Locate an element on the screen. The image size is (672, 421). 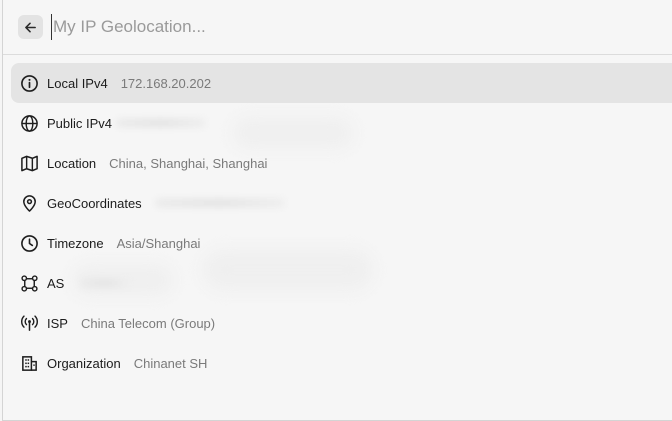
list-item-organization: Organization Chinanet SH is located at coordinates (341, 363).